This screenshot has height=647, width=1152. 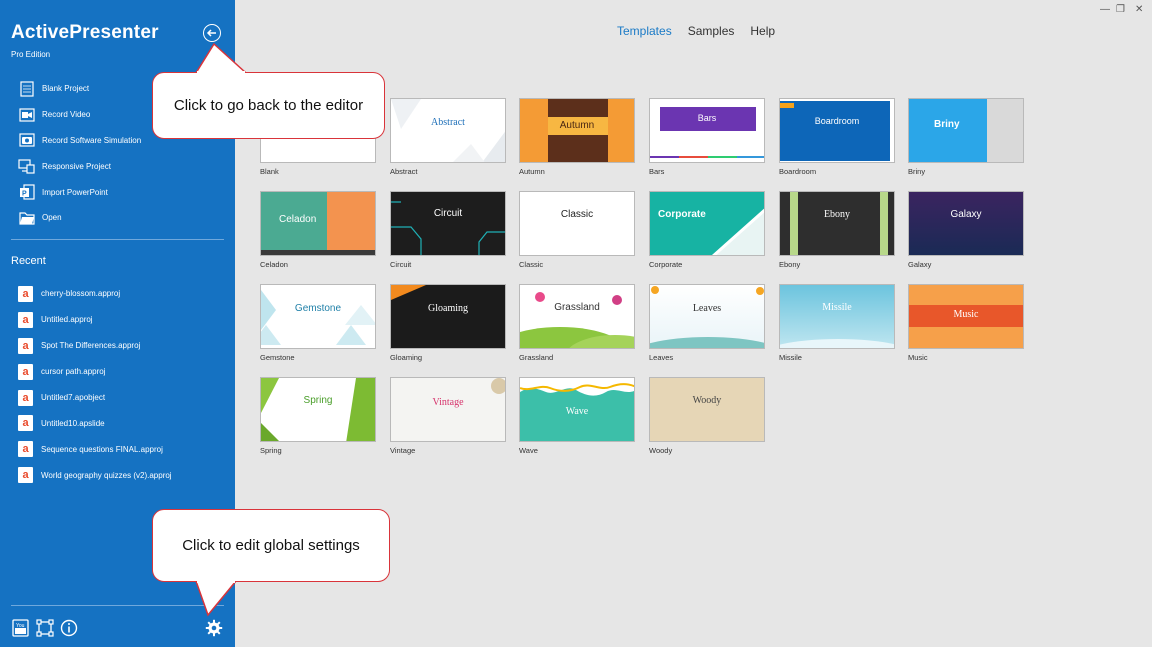 I want to click on record-video-icon, so click(x=26, y=114).